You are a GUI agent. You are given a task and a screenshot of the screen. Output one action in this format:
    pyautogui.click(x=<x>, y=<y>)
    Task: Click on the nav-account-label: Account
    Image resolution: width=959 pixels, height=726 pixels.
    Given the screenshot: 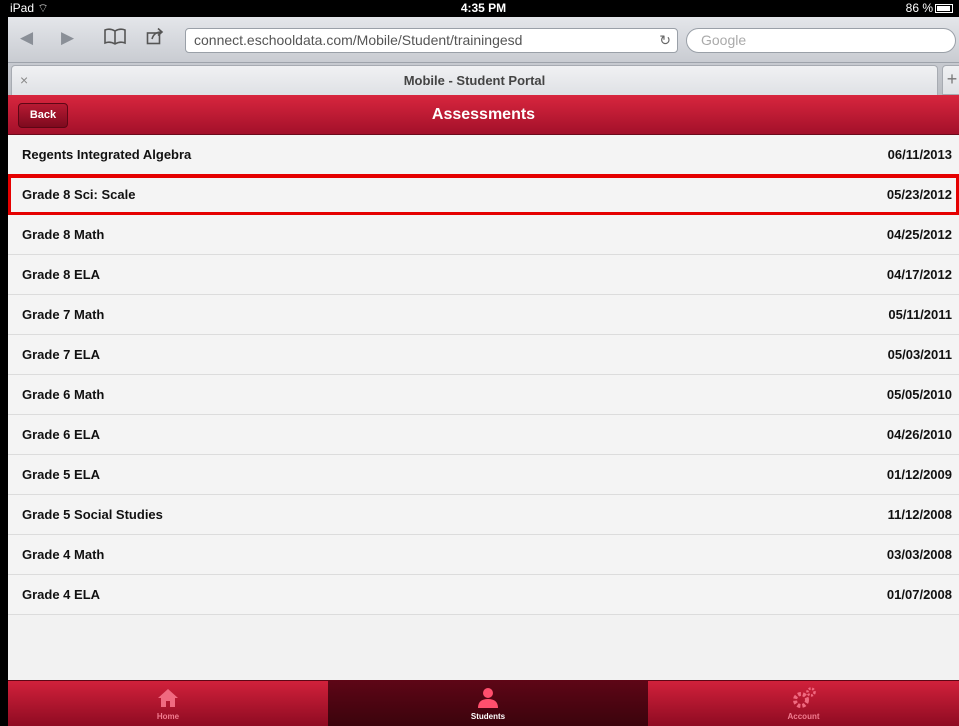 What is the action you would take?
    pyautogui.click(x=803, y=716)
    